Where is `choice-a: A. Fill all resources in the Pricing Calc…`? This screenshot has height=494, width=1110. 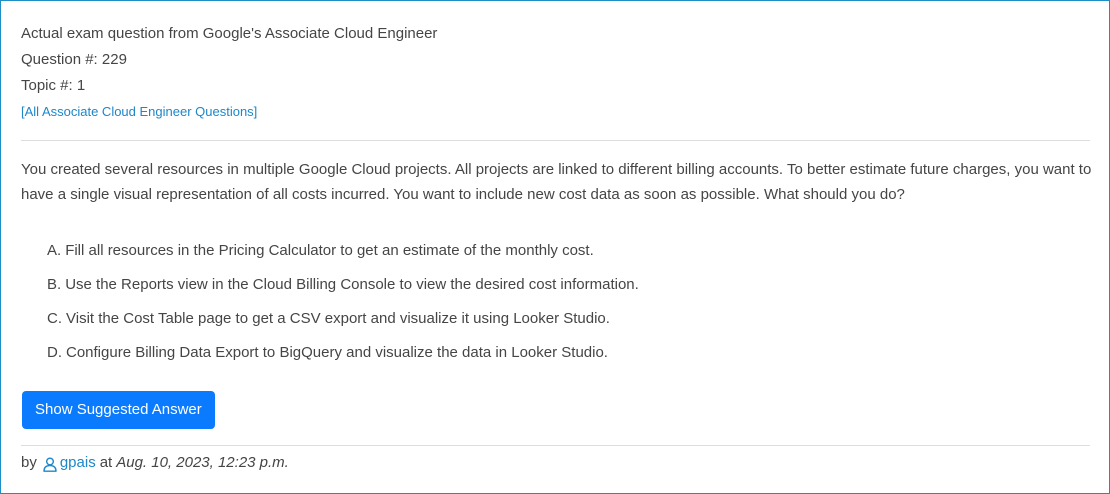
choice-a: A. Fill all resources in the Pricing Calc… is located at coordinates (343, 256).